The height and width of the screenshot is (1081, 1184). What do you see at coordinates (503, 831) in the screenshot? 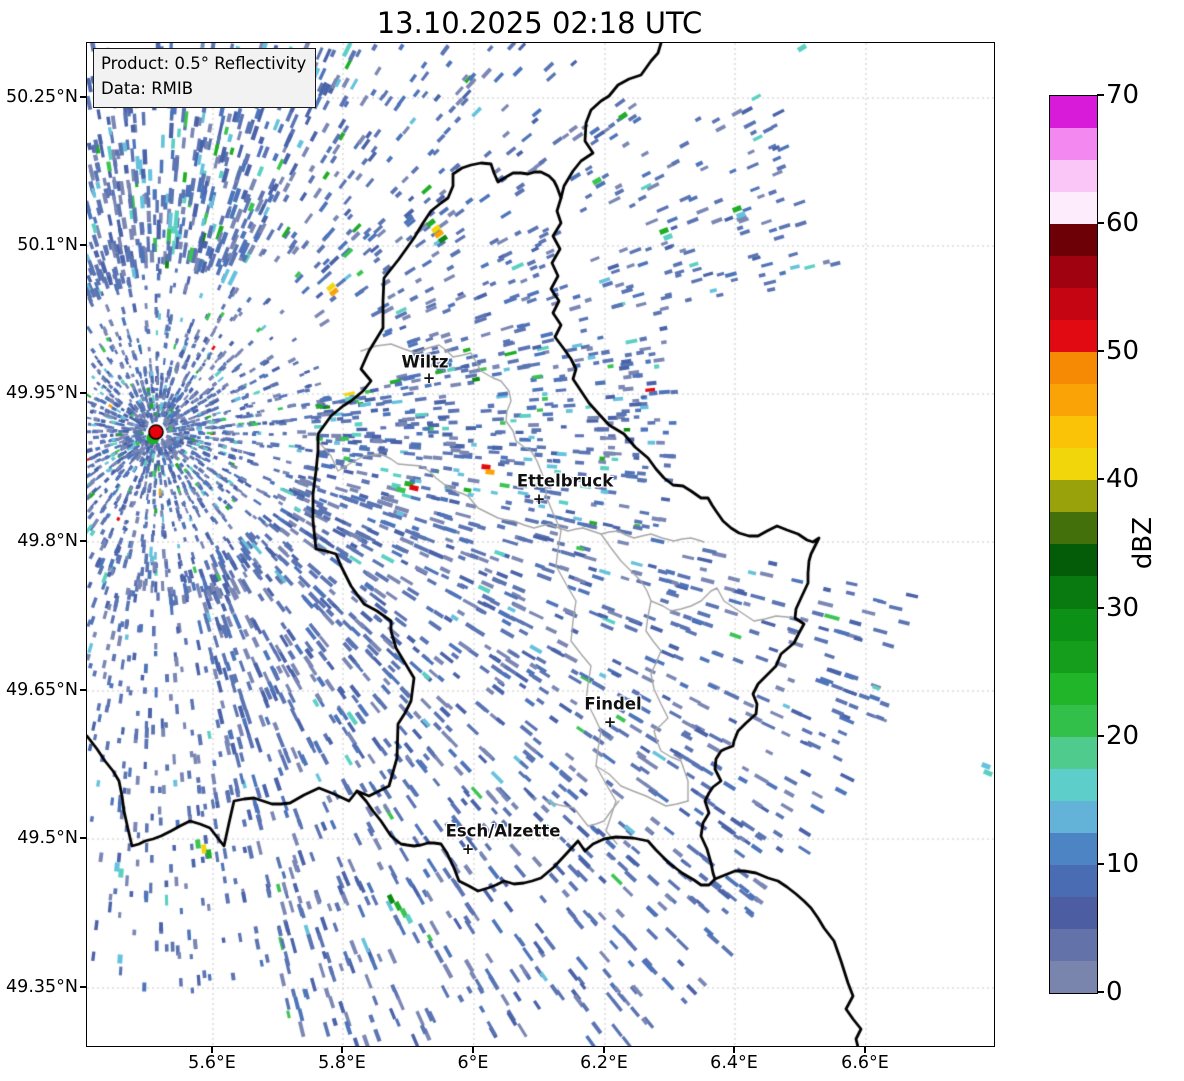
I see `city-label: Esch/Alzette` at bounding box center [503, 831].